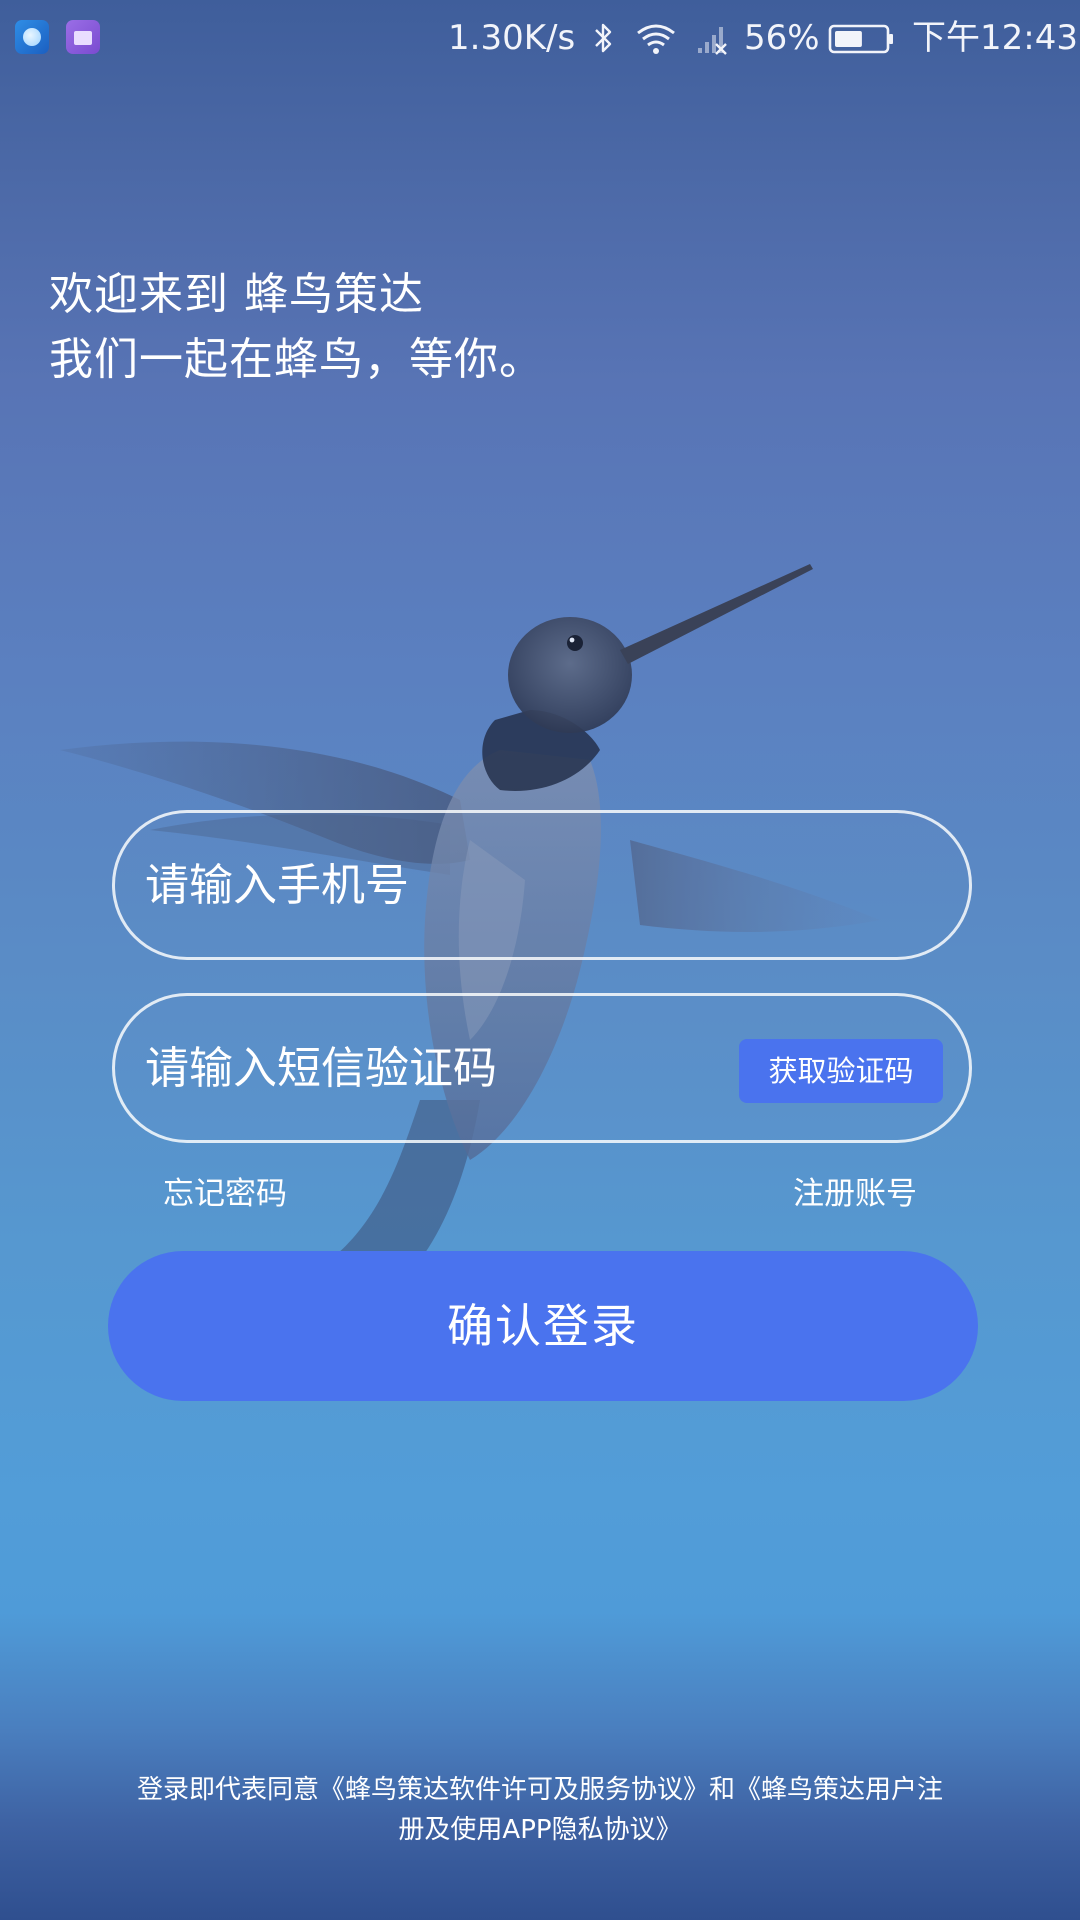  Describe the element at coordinates (995, 38) in the screenshot. I see `clock: 下午12:43` at that location.